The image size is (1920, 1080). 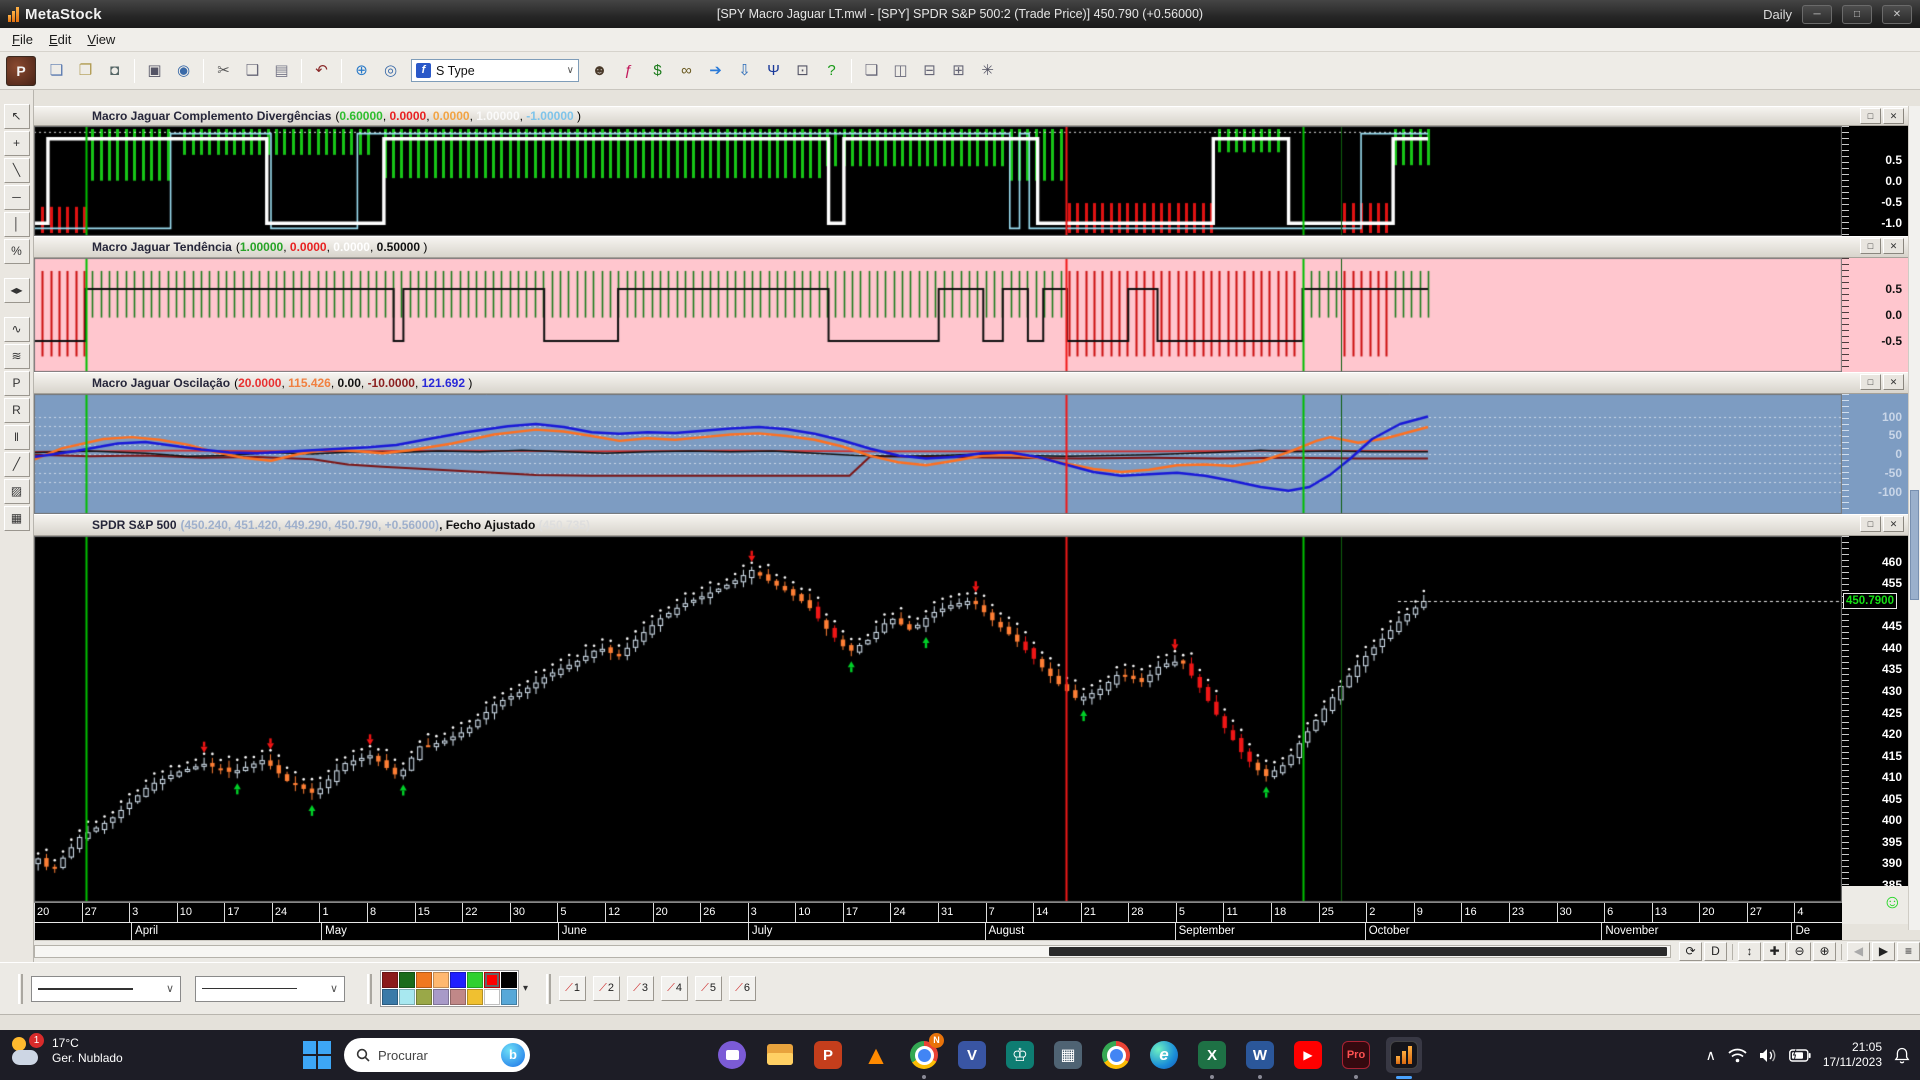 What do you see at coordinates (987, 70) in the screenshot?
I see `layout-settings-icon: ✳` at bounding box center [987, 70].